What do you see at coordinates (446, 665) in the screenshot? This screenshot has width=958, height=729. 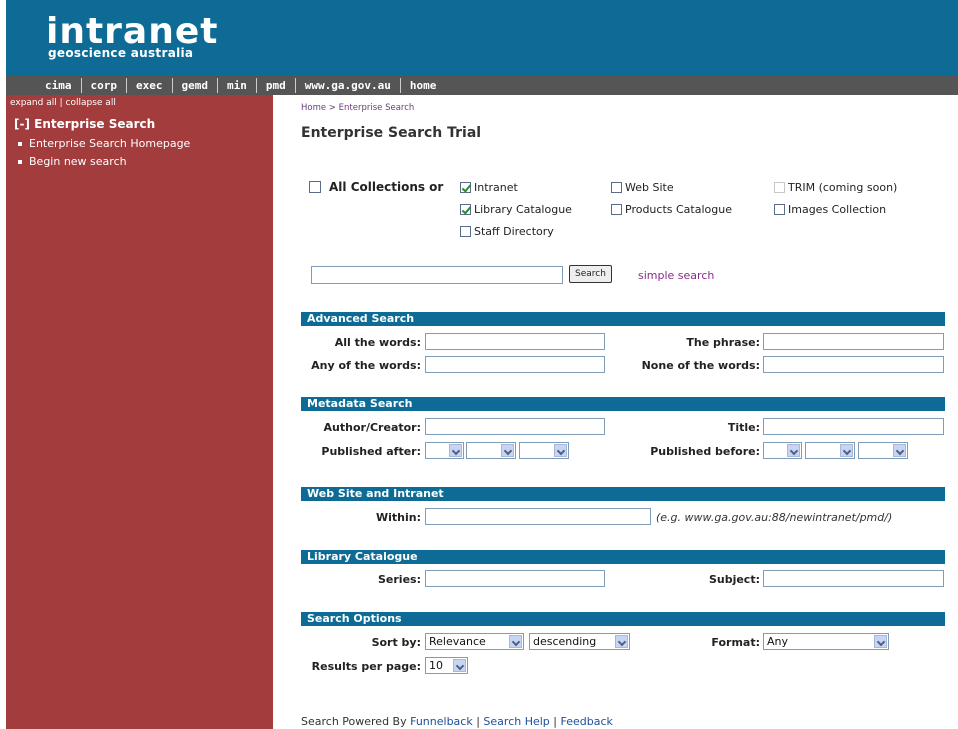 I see `results-per-page-select: 10` at bounding box center [446, 665].